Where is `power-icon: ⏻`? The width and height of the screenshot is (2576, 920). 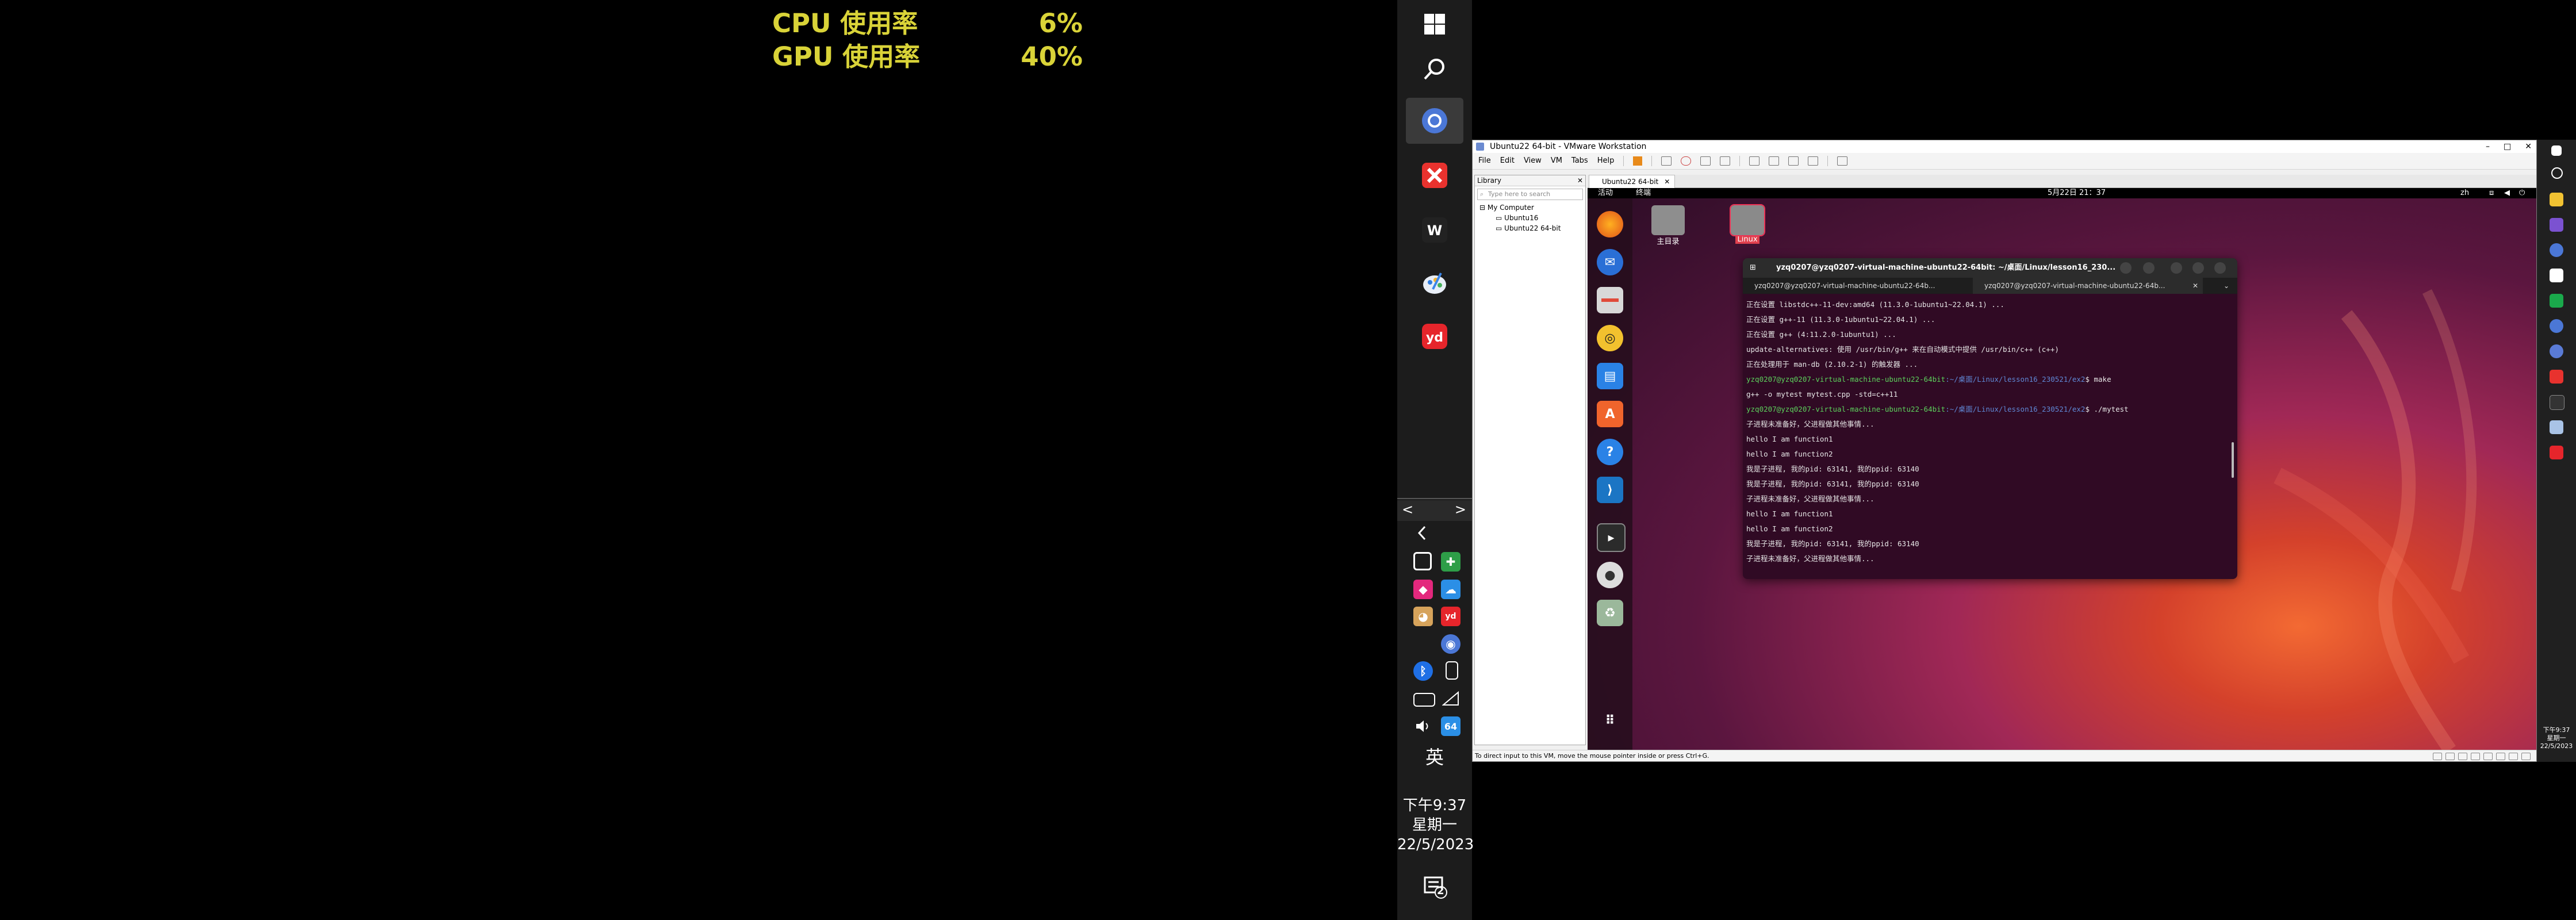
power-icon: ⏻ is located at coordinates (2522, 193).